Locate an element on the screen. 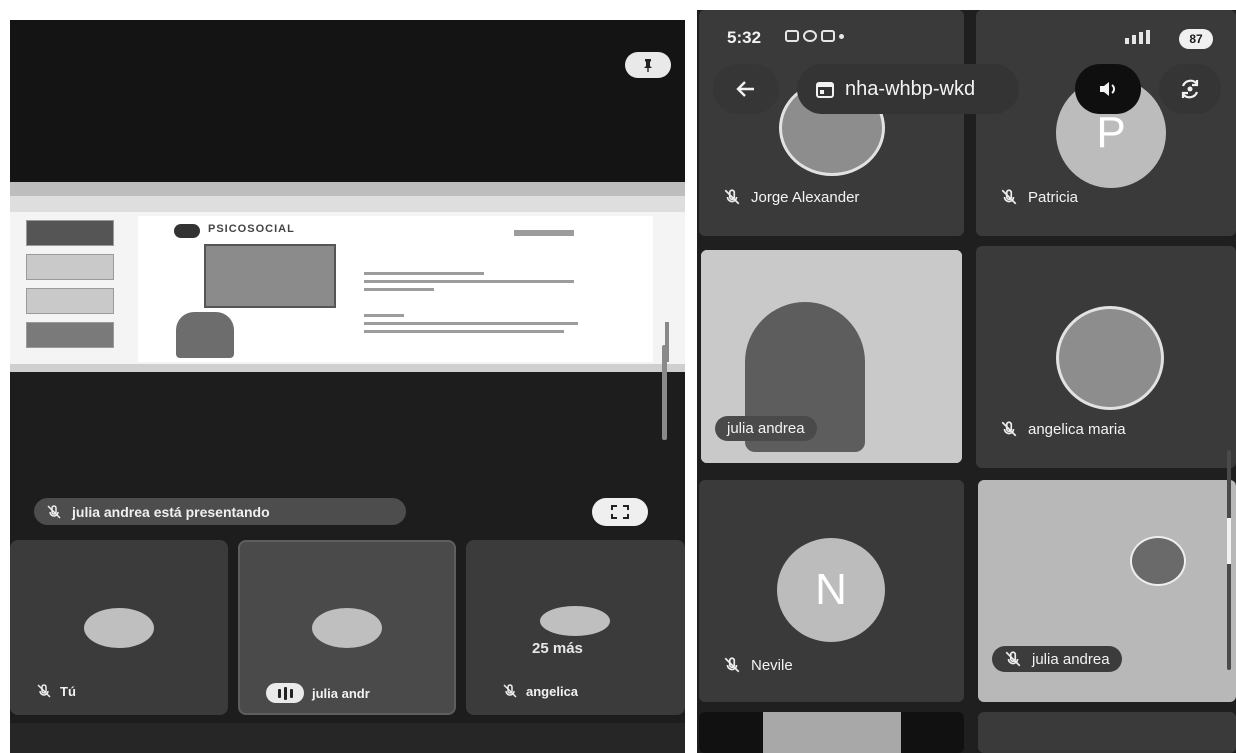 Image resolution: width=1236 pixels, height=753 pixels. participant-label: Nevile is located at coordinates (758, 665).